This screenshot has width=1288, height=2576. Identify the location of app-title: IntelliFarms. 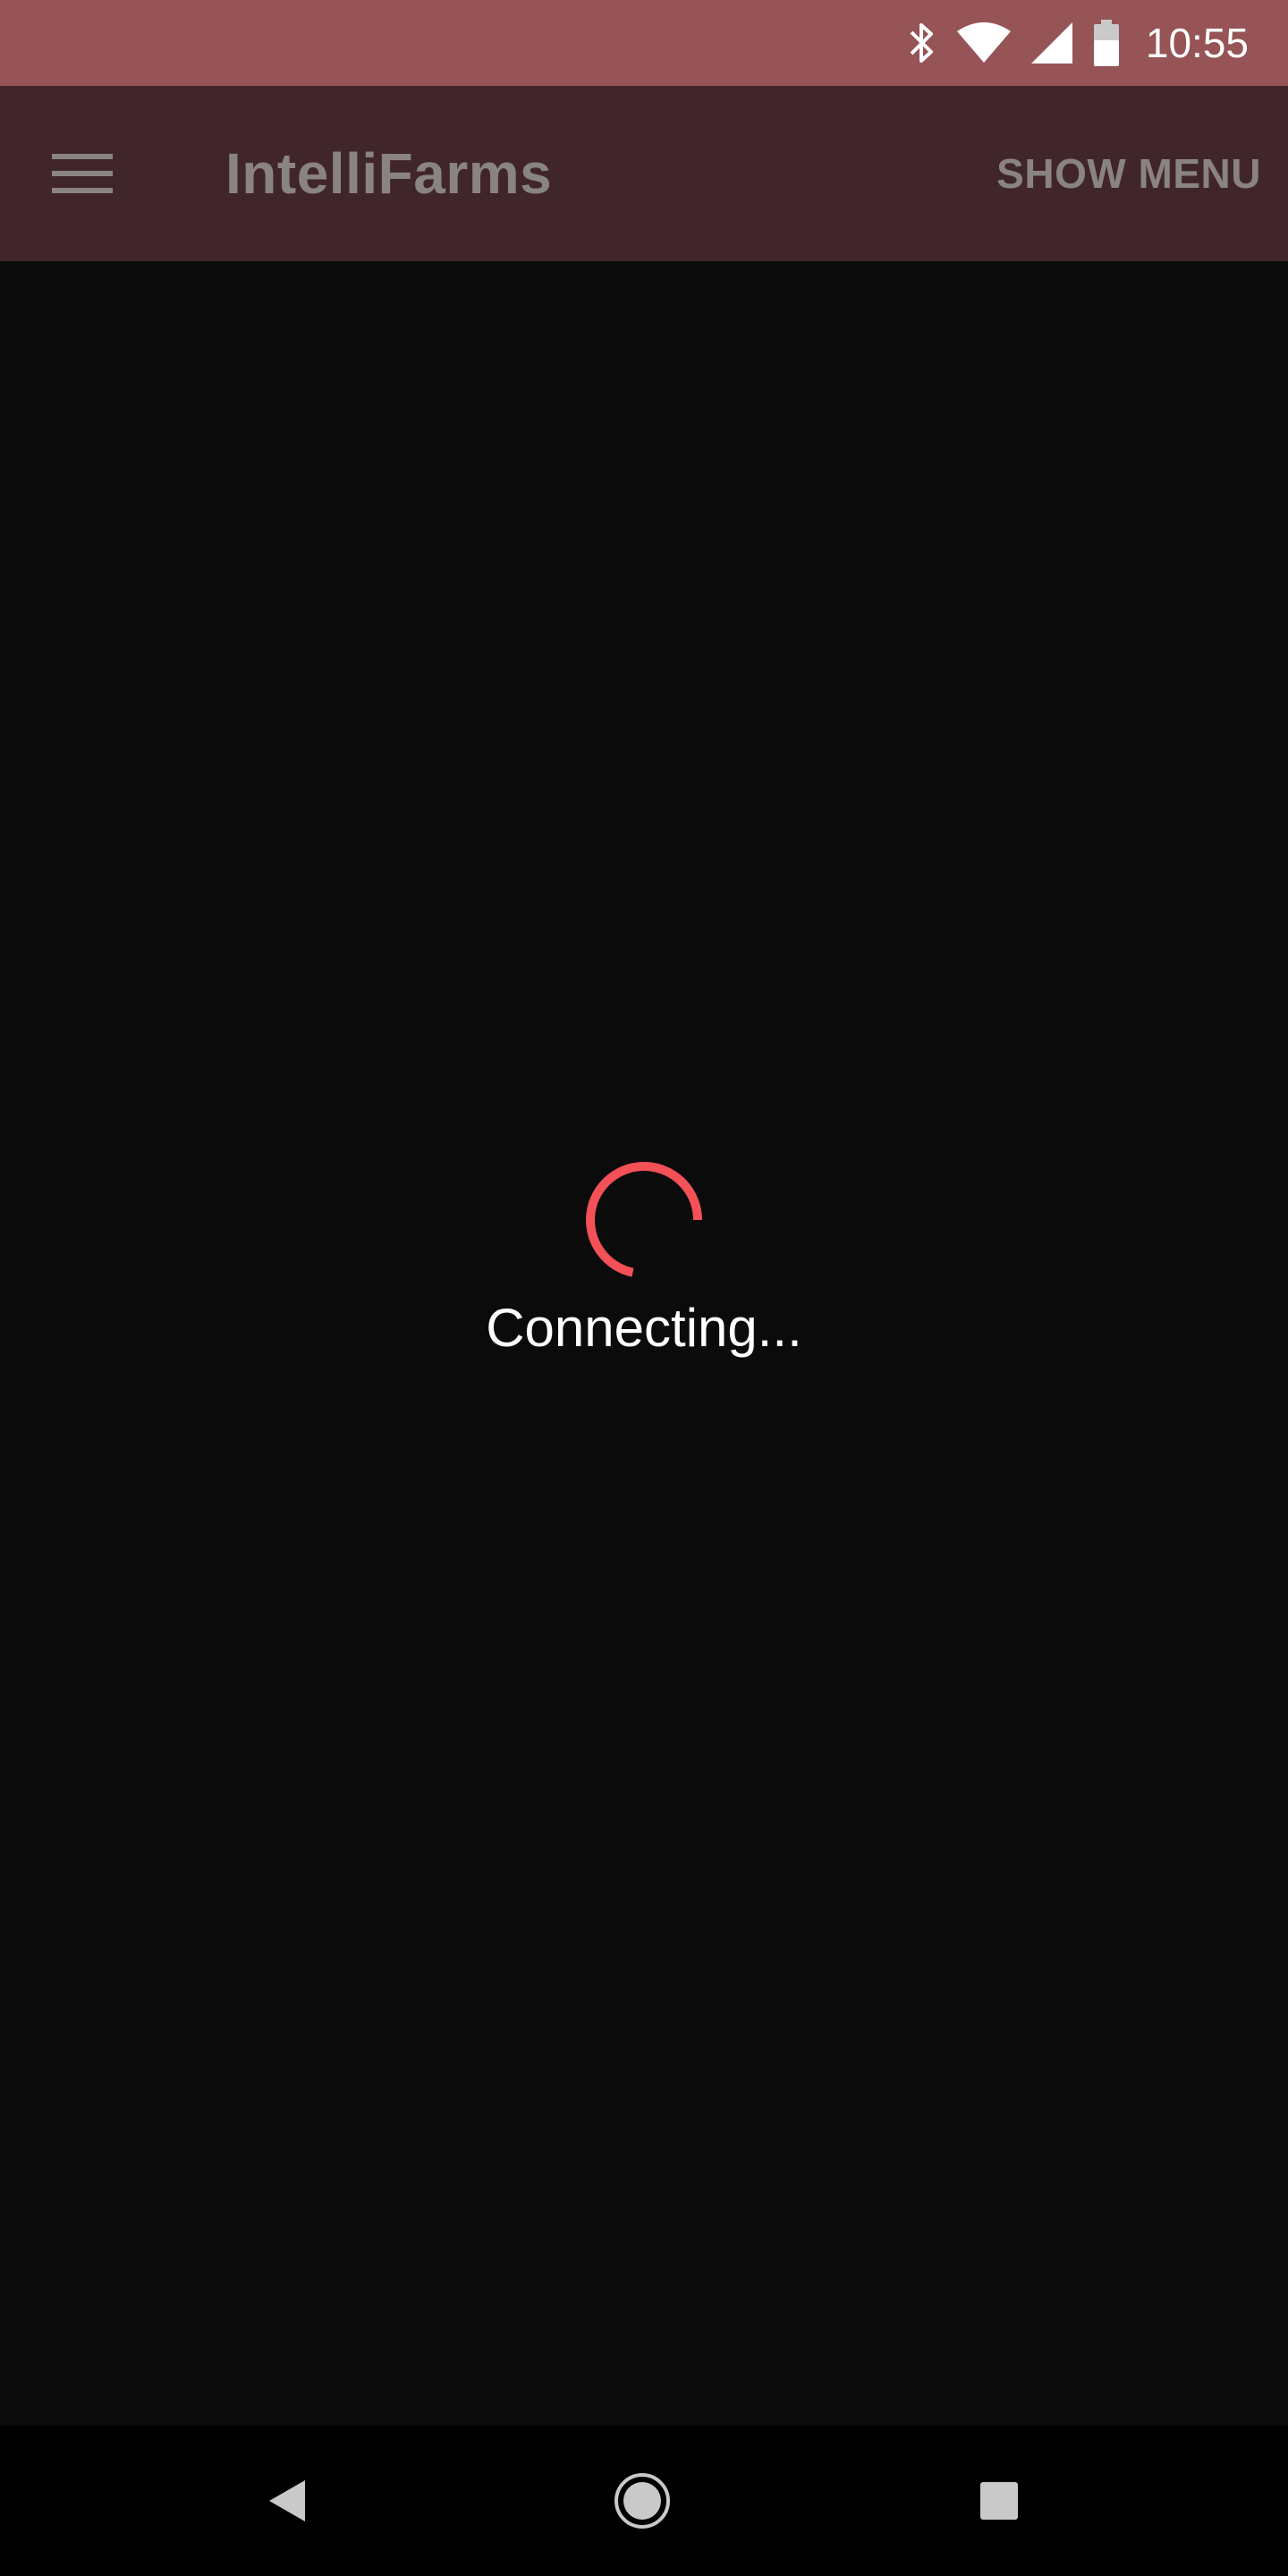
(389, 173).